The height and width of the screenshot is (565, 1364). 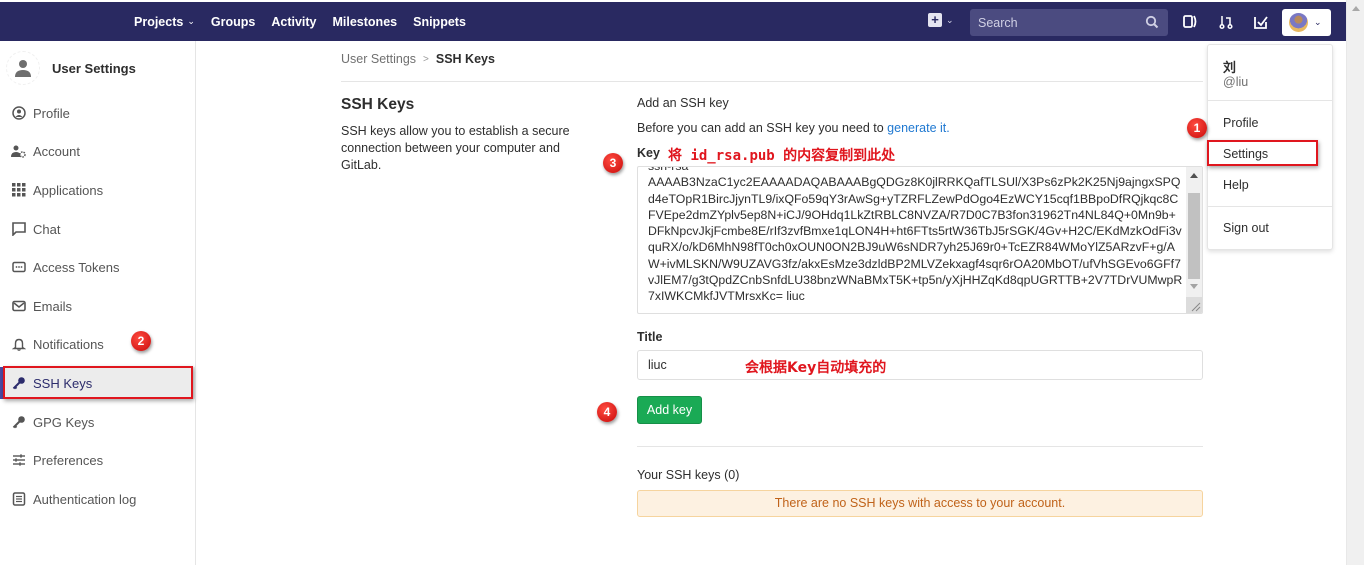 I want to click on step-badge-2: 2, so click(x=141, y=341).